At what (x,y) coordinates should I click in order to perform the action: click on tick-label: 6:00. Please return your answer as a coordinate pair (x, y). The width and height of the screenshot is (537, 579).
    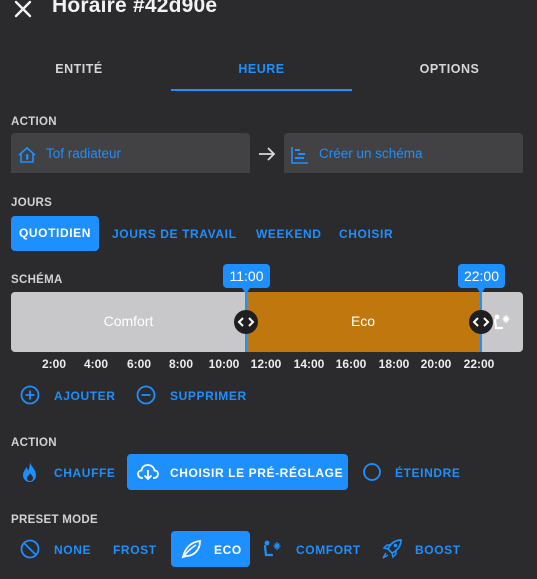
    Looking at the image, I should click on (139, 364).